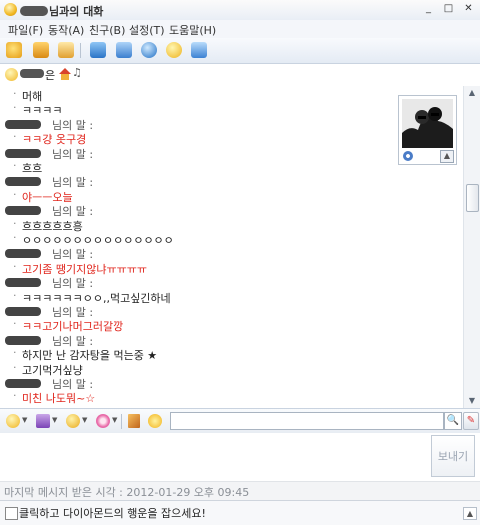 The image size is (480, 525). Describe the element at coordinates (240, 51) in the screenshot. I see `toolbar` at that location.